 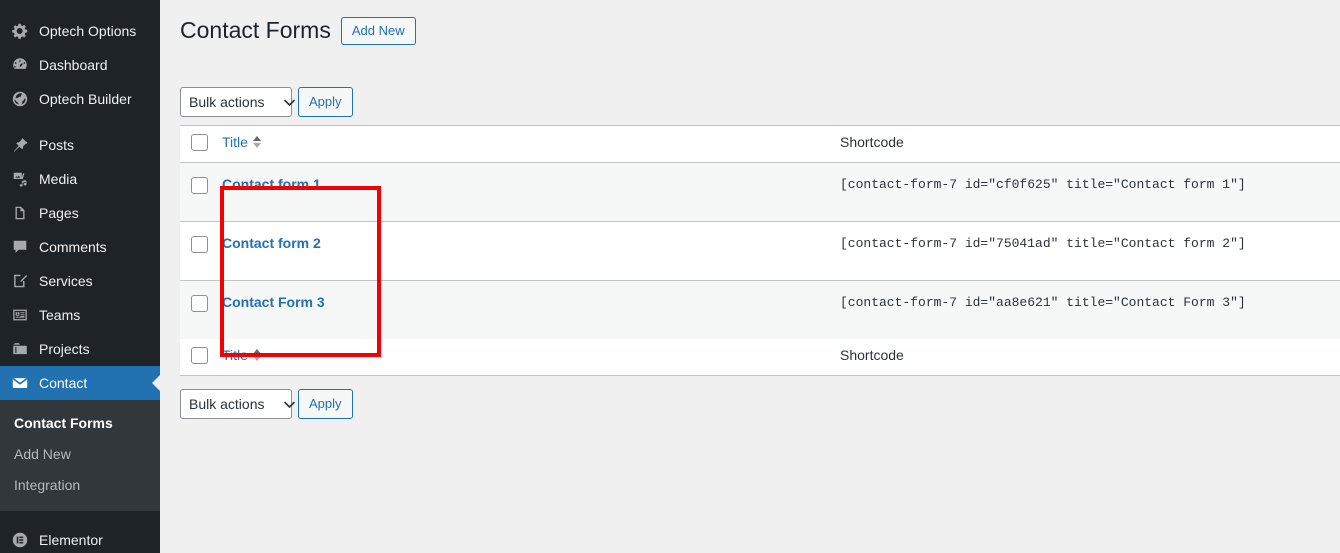 I want to click on bulk-actions-select-bottom: Bulk actions, so click(x=237, y=404).